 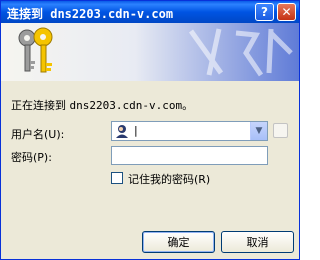 What do you see at coordinates (126, 105) in the screenshot?
I see `connecting-host: dns2203.cdn-v.com` at bounding box center [126, 105].